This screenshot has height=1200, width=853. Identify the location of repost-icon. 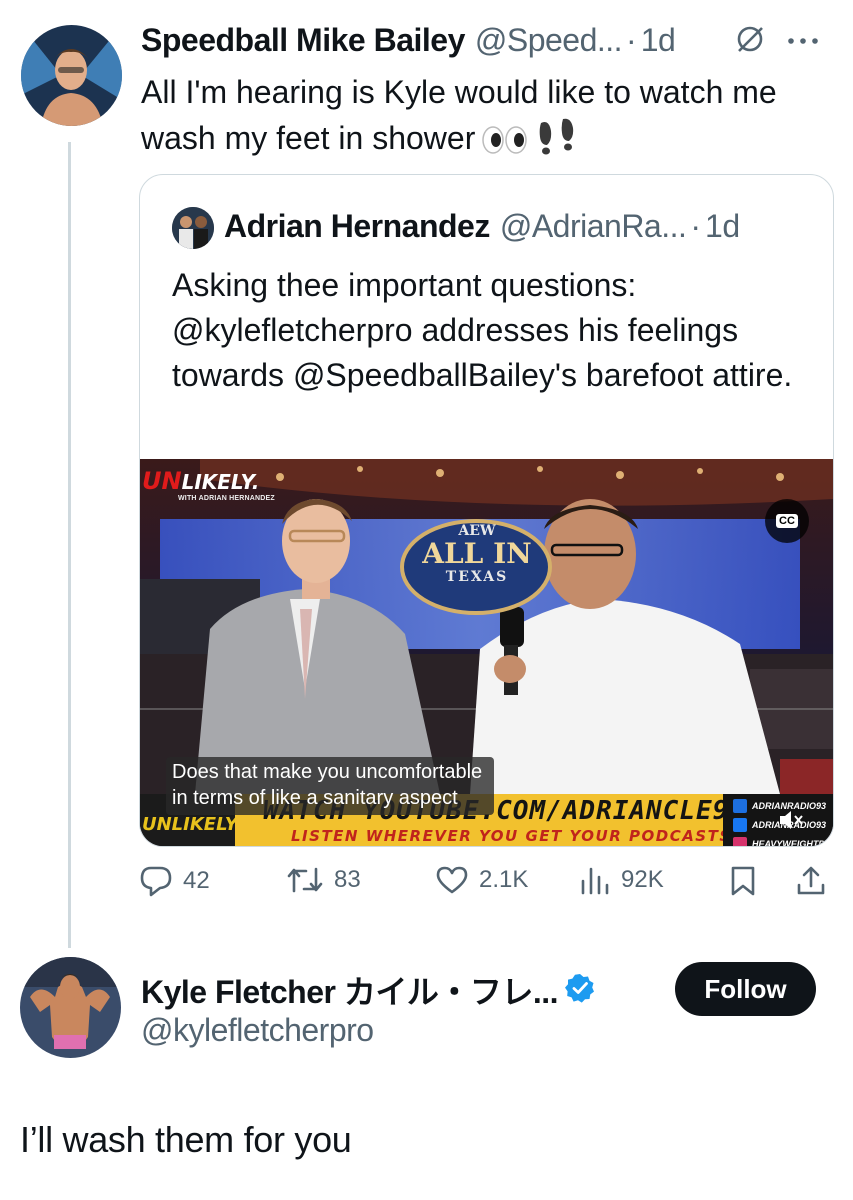
(305, 880).